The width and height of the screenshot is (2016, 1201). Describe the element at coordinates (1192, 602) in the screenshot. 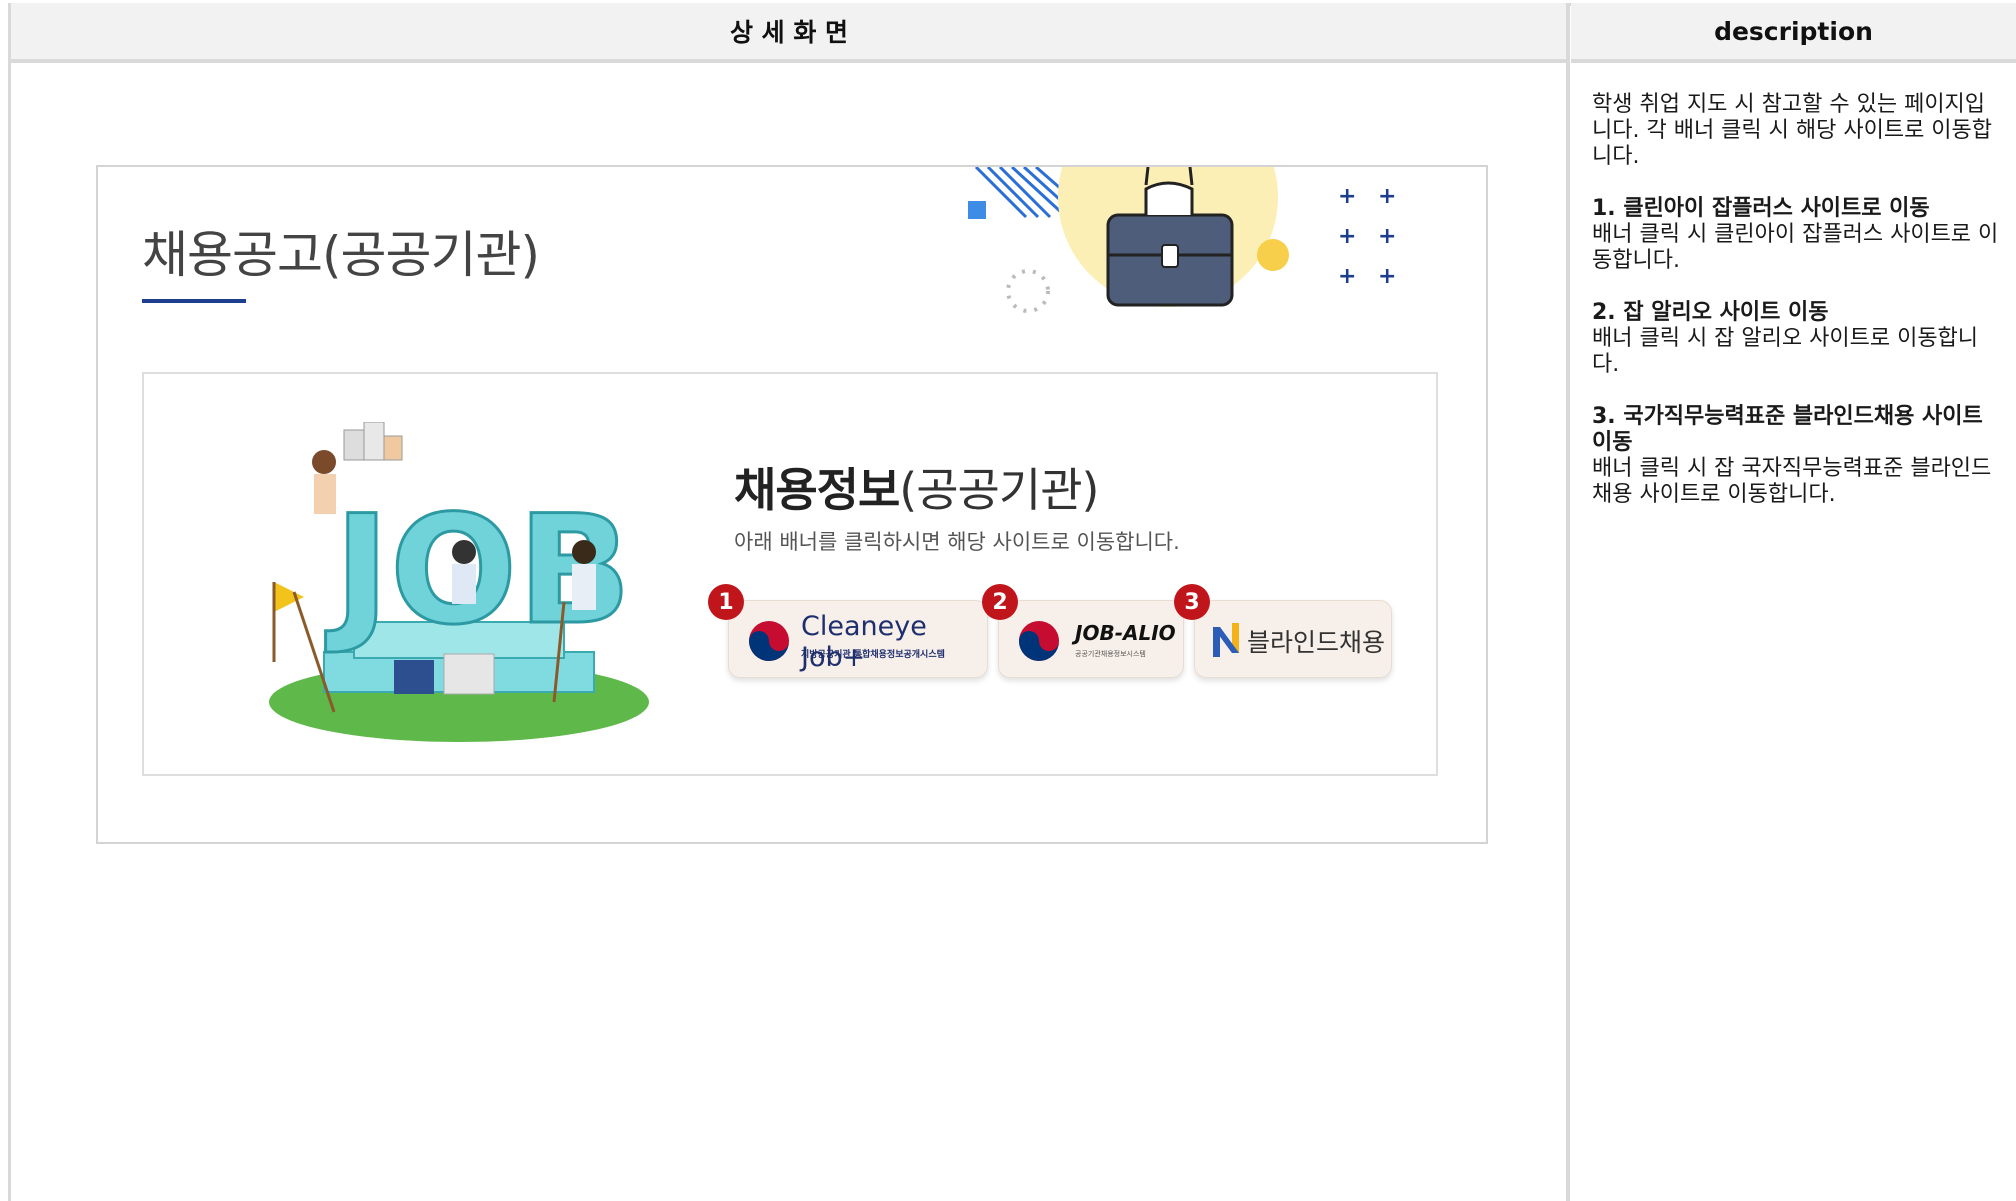

I see `callout-badge-3: 3` at that location.